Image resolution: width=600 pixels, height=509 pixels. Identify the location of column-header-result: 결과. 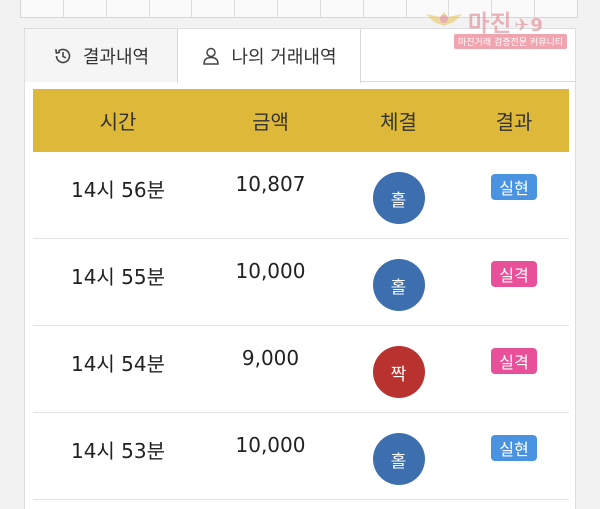
(514, 122).